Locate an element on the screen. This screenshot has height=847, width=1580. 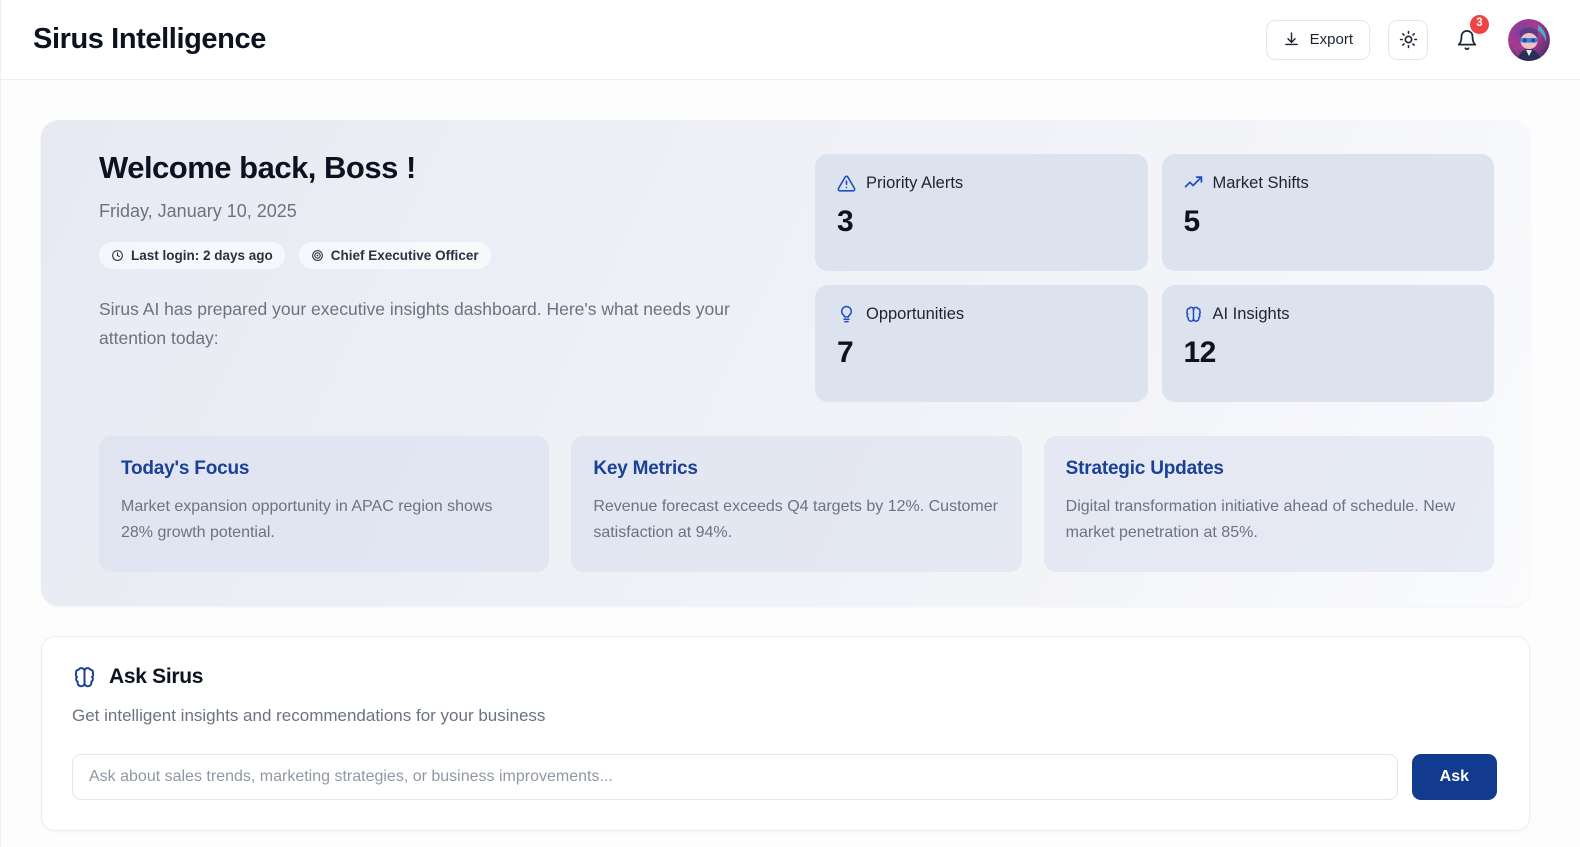
export-button: Export is located at coordinates (1317, 39).